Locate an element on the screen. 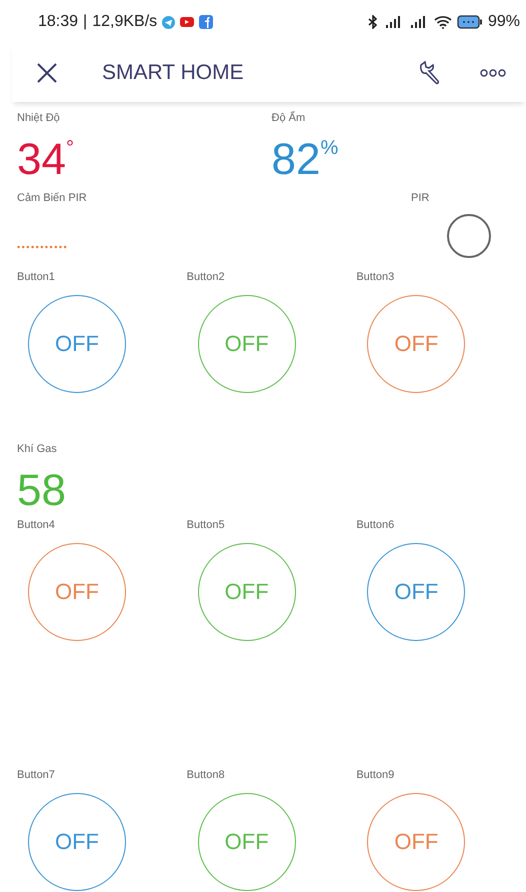  sensor-value: 58 is located at coordinates (41, 491).